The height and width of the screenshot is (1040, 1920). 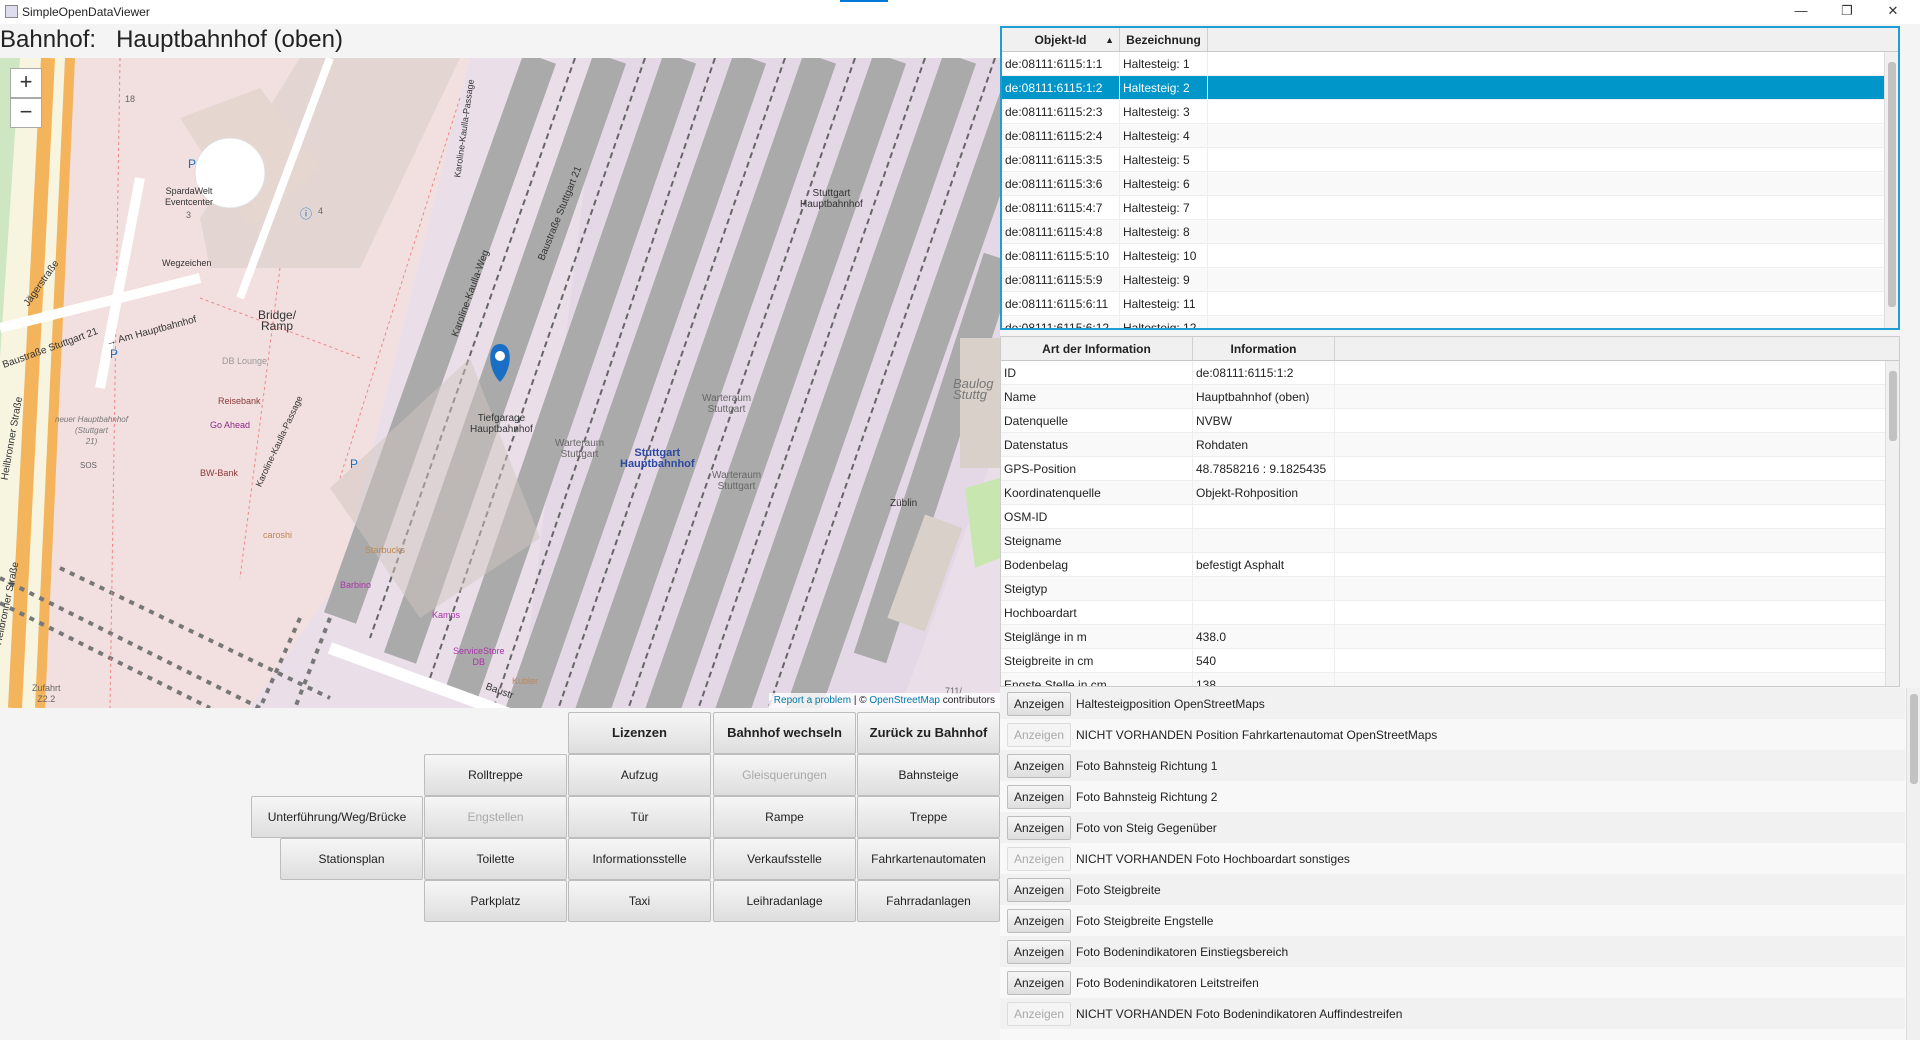 What do you see at coordinates (1450, 679) in the screenshot?
I see `info-table-row: Engste Stelle in cm 138` at bounding box center [1450, 679].